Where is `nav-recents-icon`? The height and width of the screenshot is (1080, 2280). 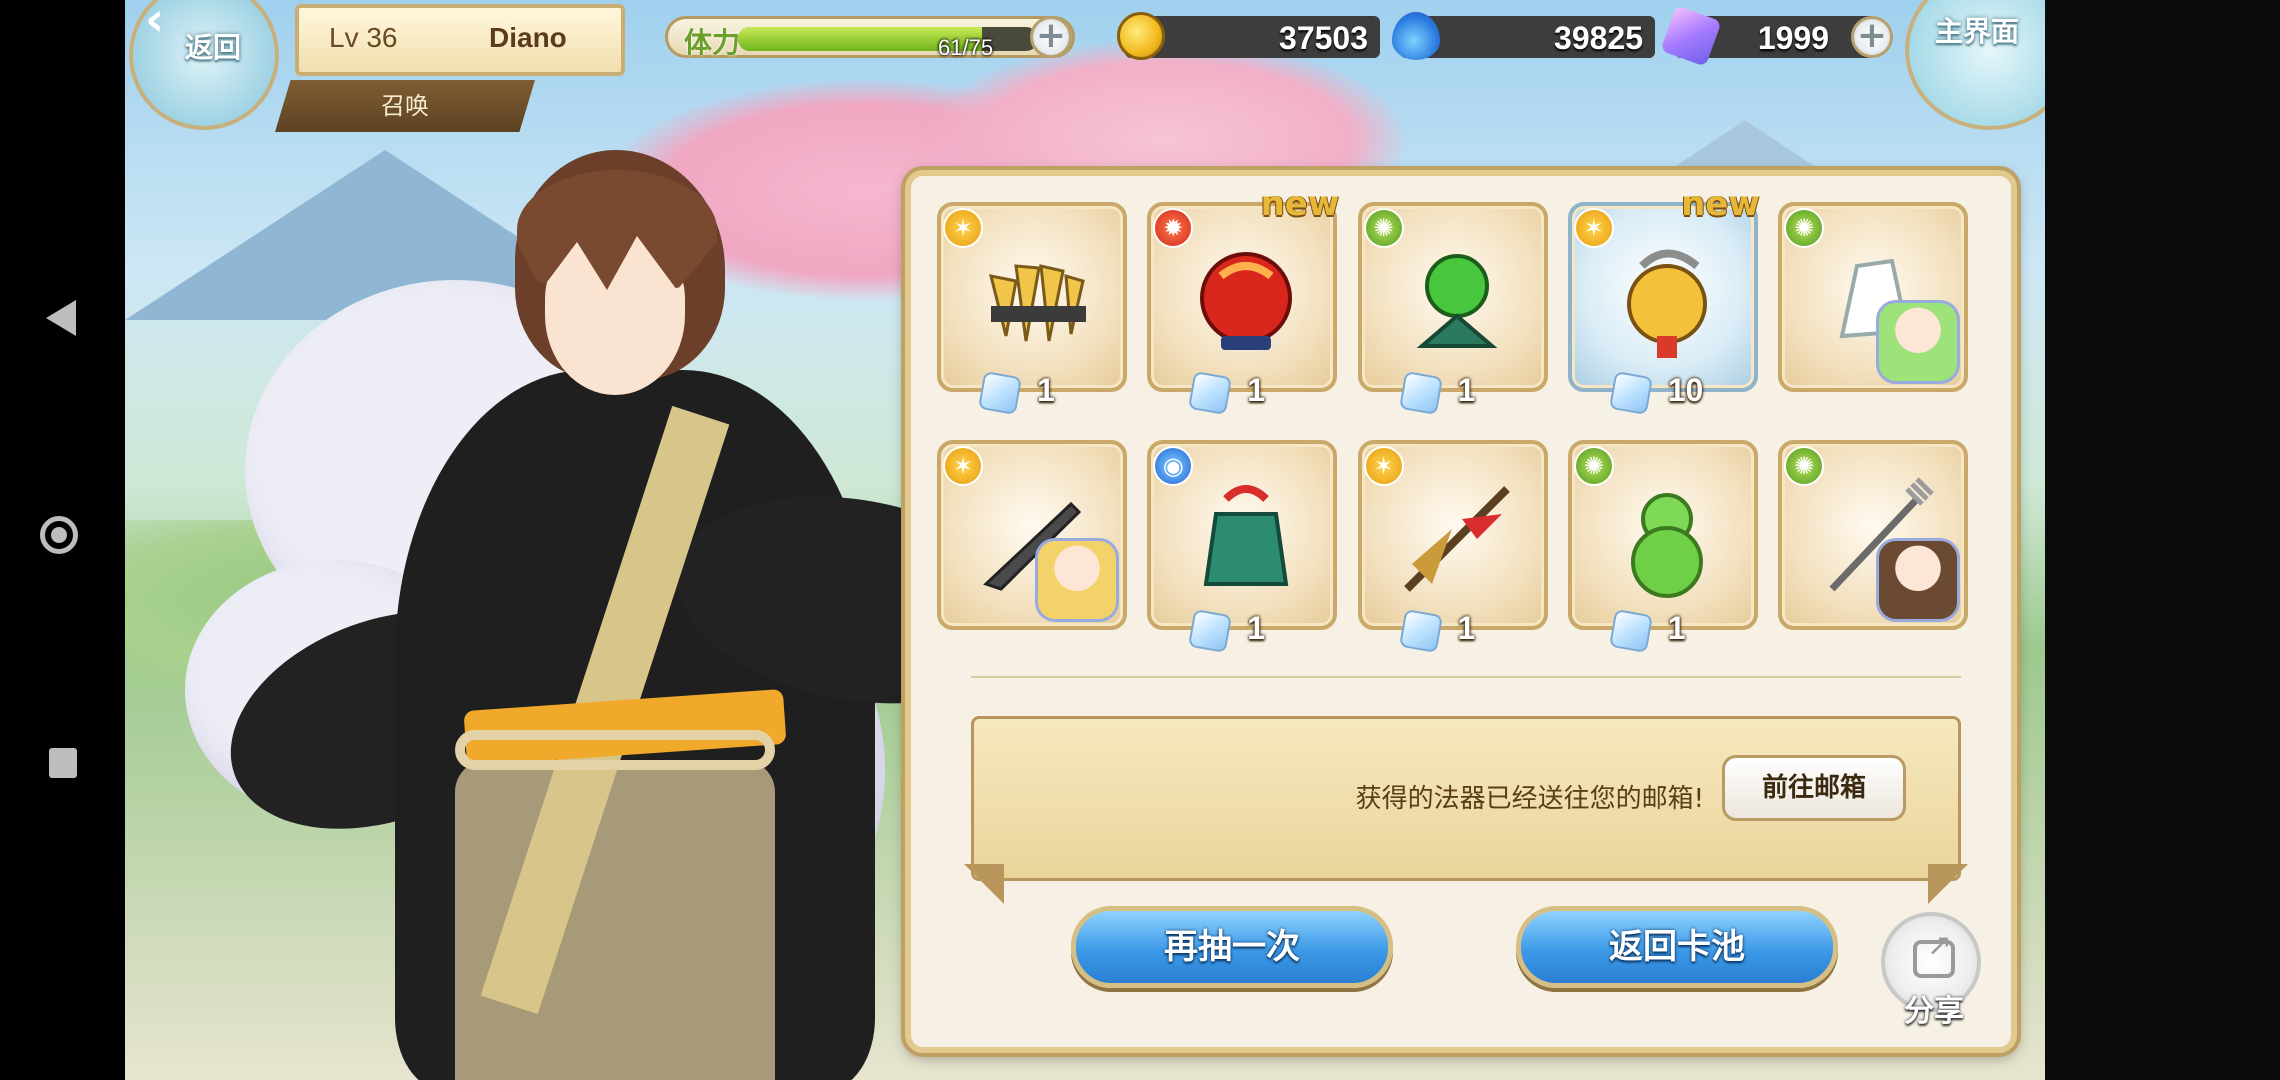 nav-recents-icon is located at coordinates (63, 763).